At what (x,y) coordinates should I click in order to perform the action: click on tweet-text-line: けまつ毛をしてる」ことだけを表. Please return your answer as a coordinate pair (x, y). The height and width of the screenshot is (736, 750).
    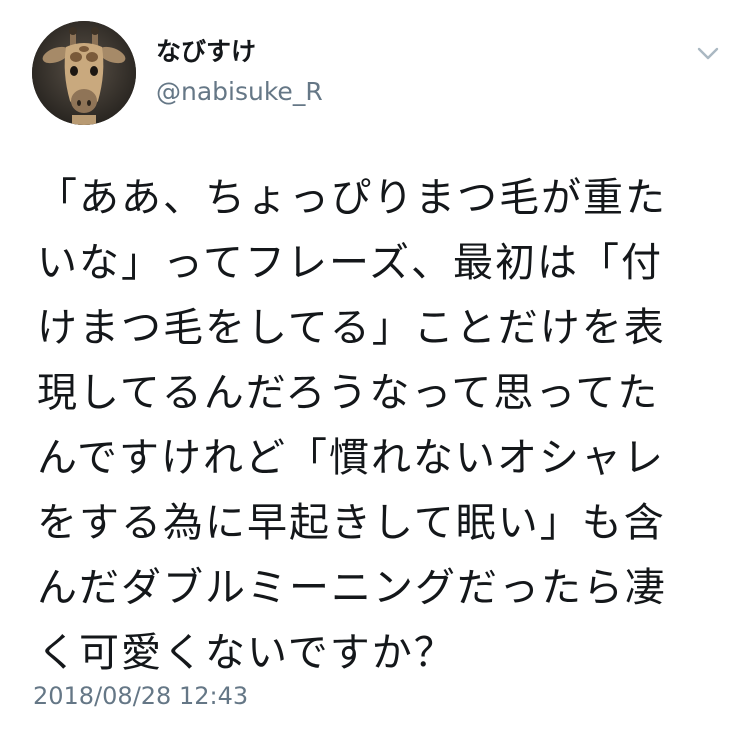
    Looking at the image, I should click on (351, 328).